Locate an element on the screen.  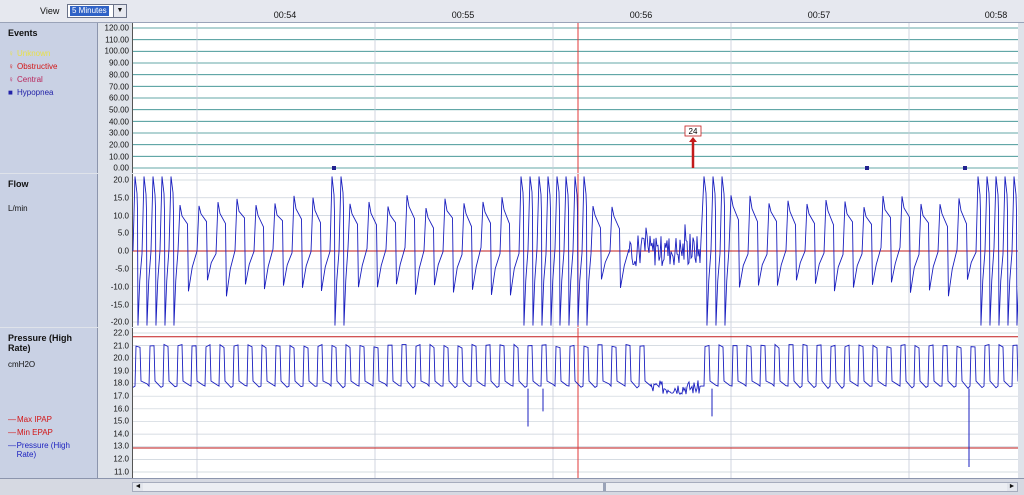
y-tick-label: 5.0 is located at coordinates (123, 233).